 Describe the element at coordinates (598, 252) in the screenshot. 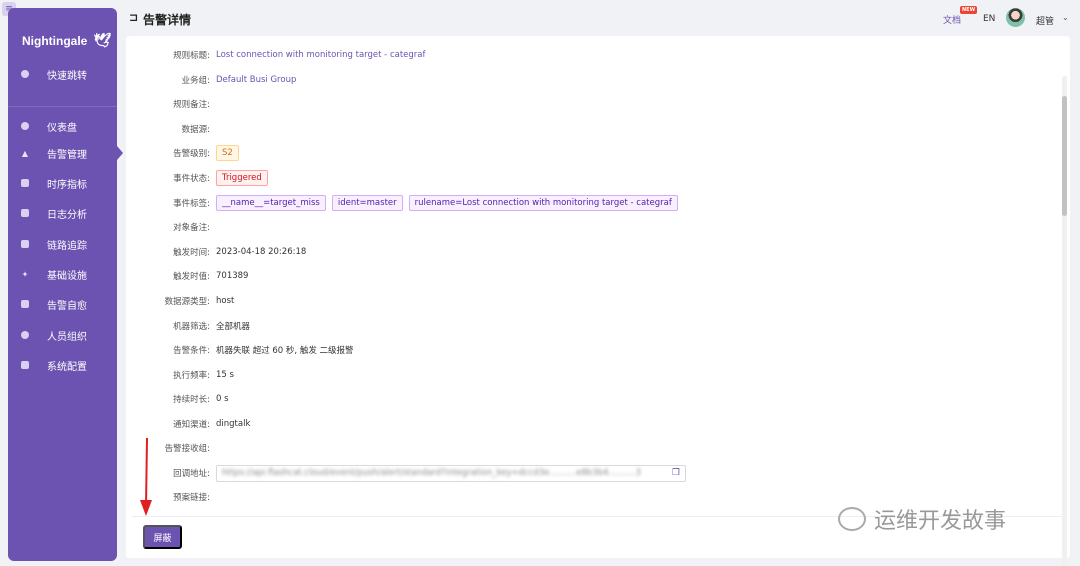

I see `detail-row-trigger-time: 触发时间: 2023-04-18 20:26:18` at that location.